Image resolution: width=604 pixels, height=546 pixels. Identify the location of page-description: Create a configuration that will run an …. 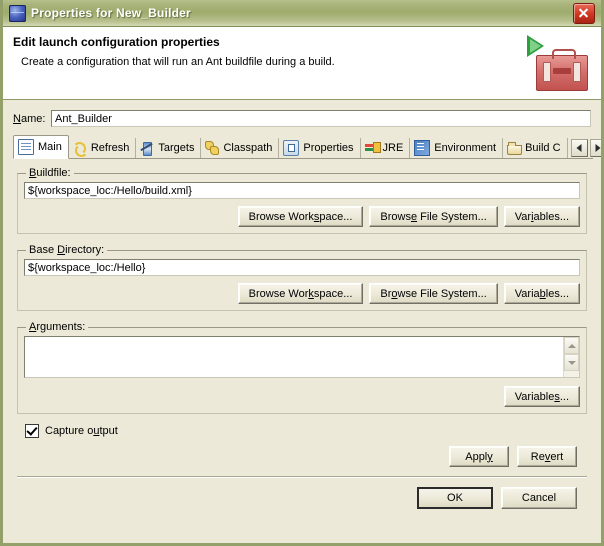
(178, 62).